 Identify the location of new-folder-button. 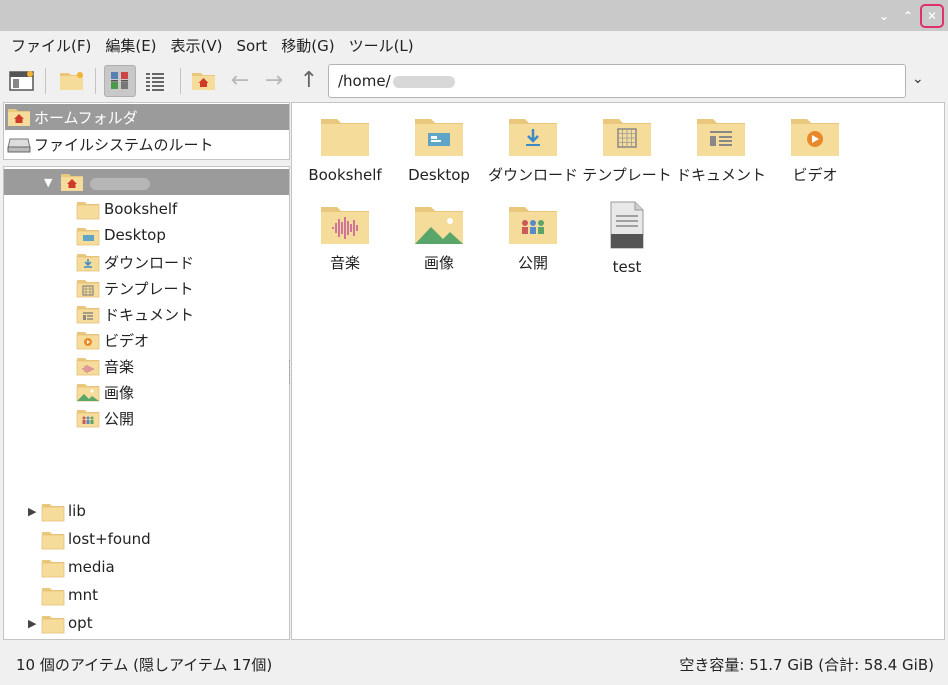
(72, 81).